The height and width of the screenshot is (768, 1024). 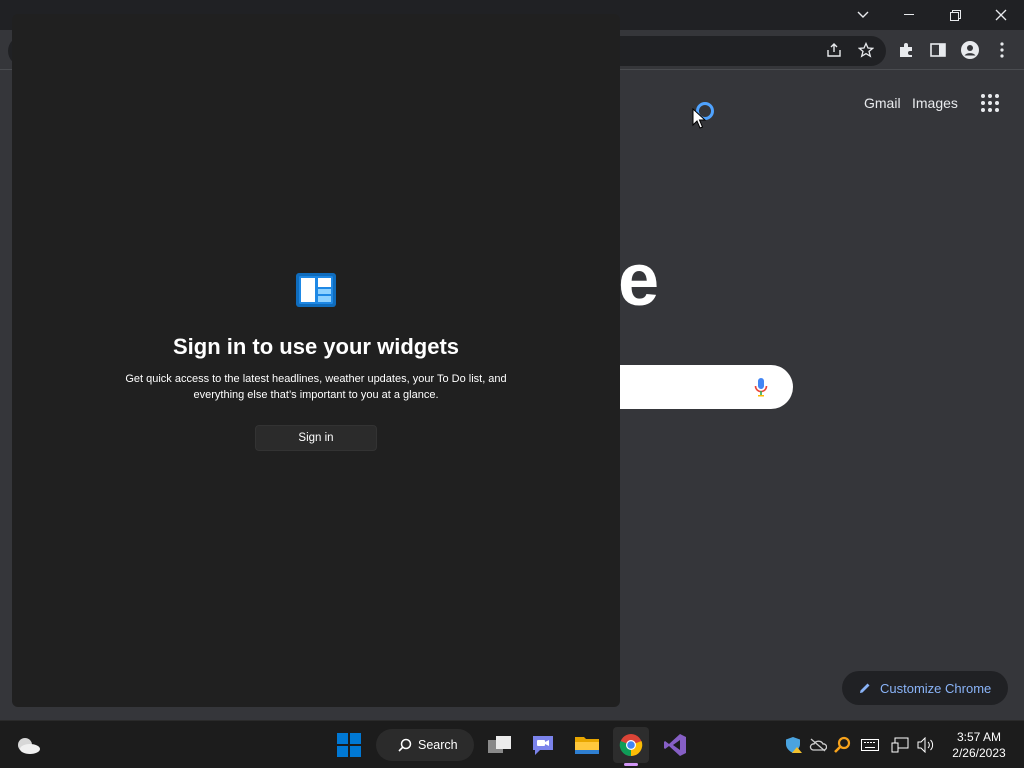 I want to click on widgets-icon, so click(x=316, y=290).